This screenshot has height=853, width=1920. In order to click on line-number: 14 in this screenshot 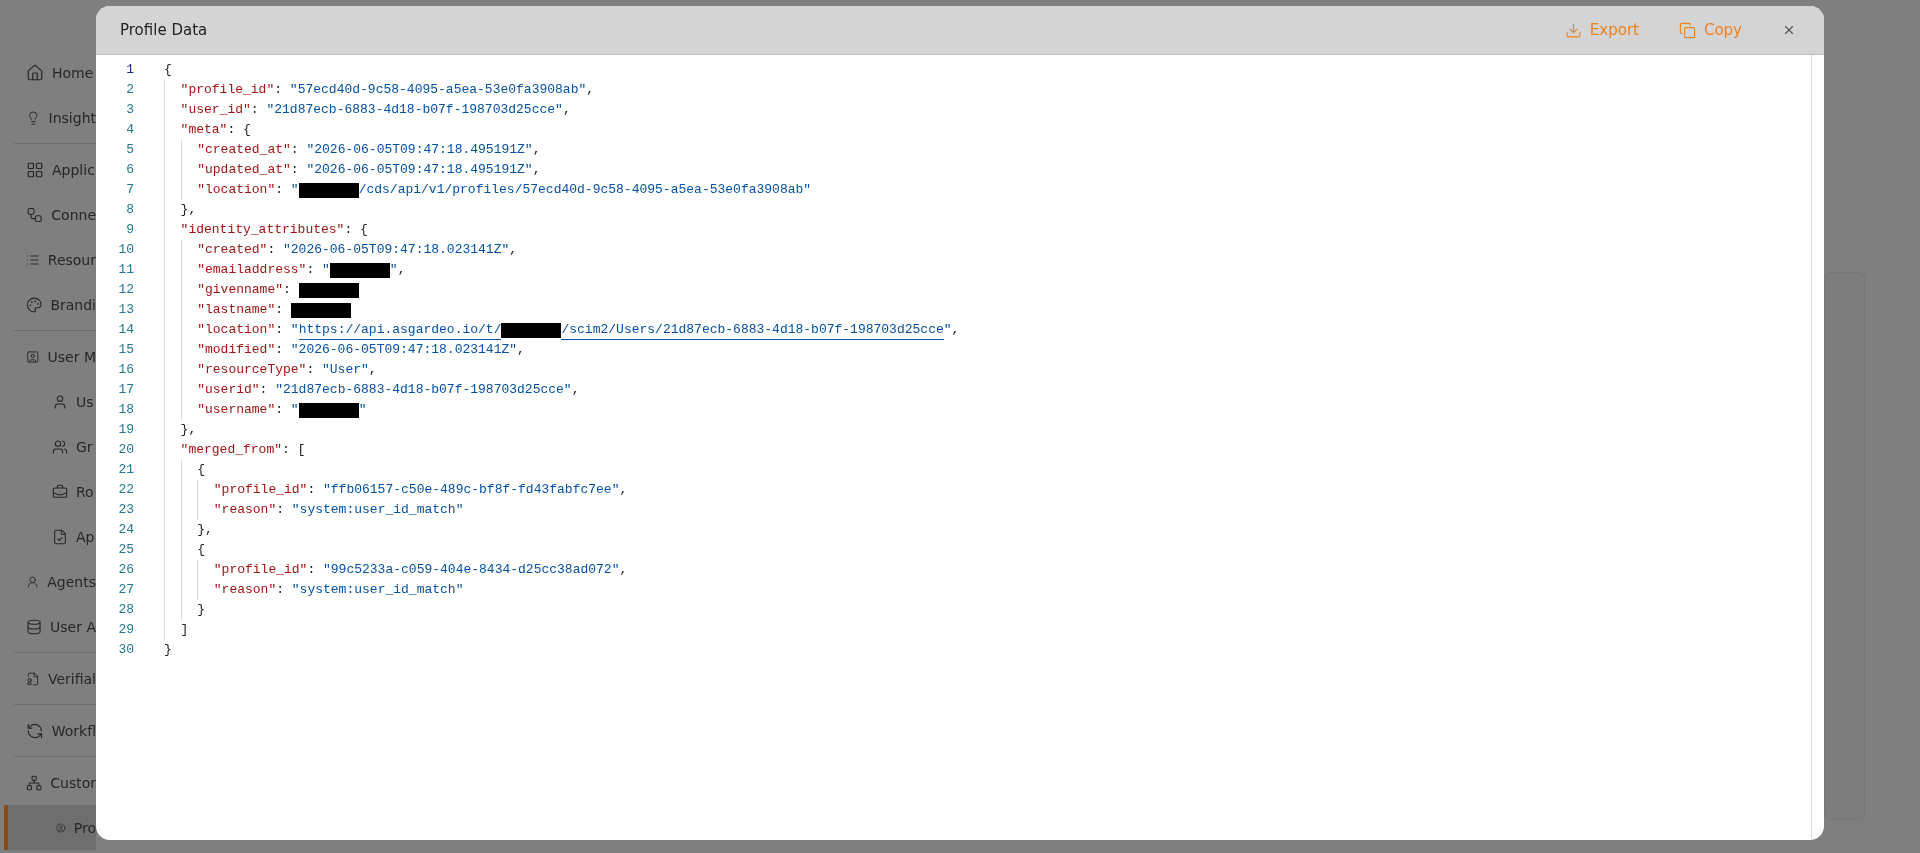, I will do `click(126, 330)`.